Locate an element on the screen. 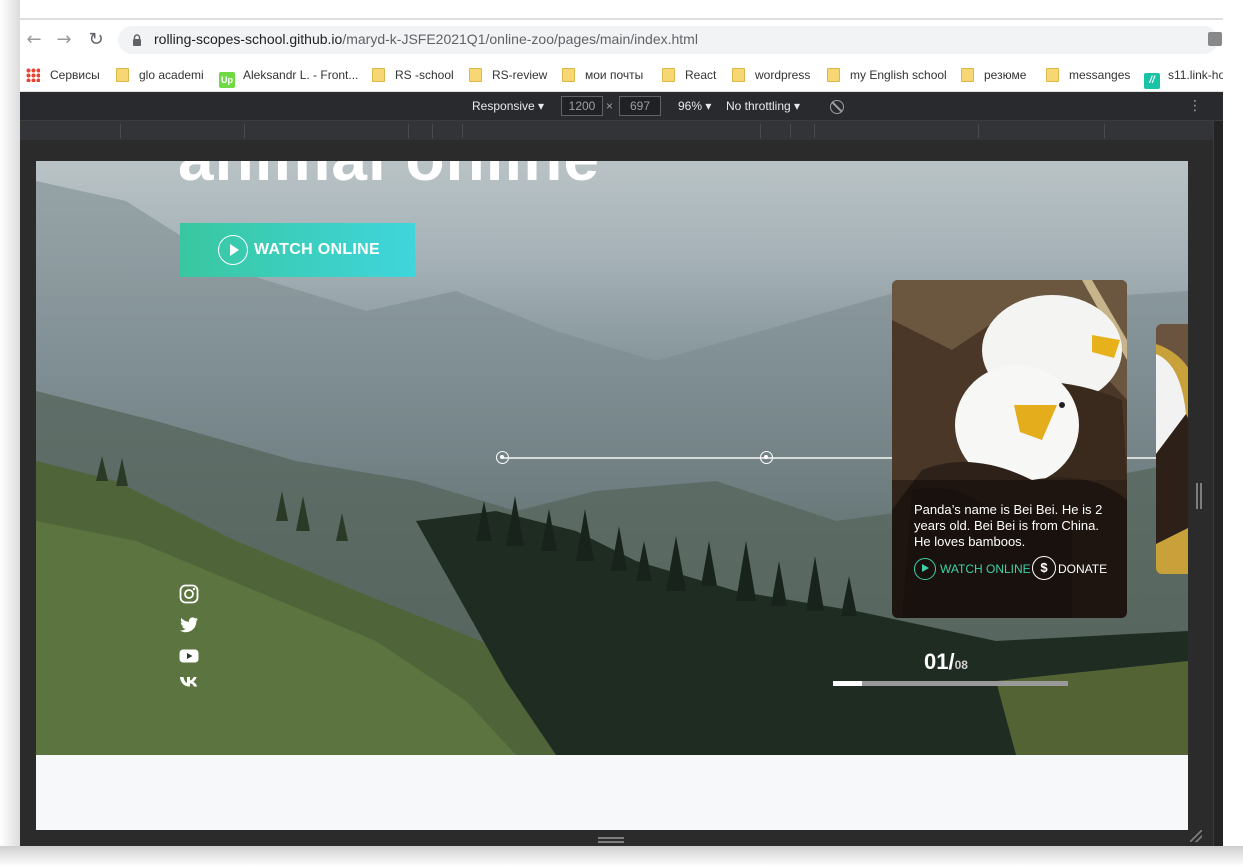 This screenshot has height=866, width=1243. eagle-photo-partial is located at coordinates (1172, 449).